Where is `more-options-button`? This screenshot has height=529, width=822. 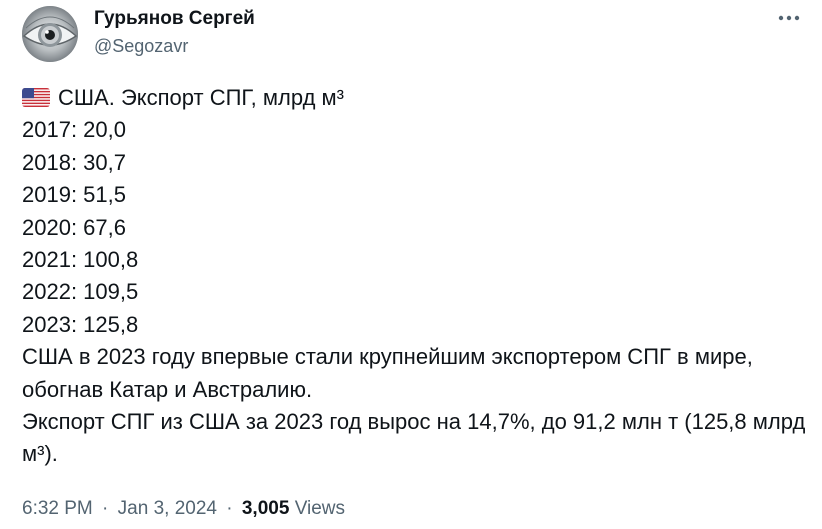 more-options-button is located at coordinates (789, 18).